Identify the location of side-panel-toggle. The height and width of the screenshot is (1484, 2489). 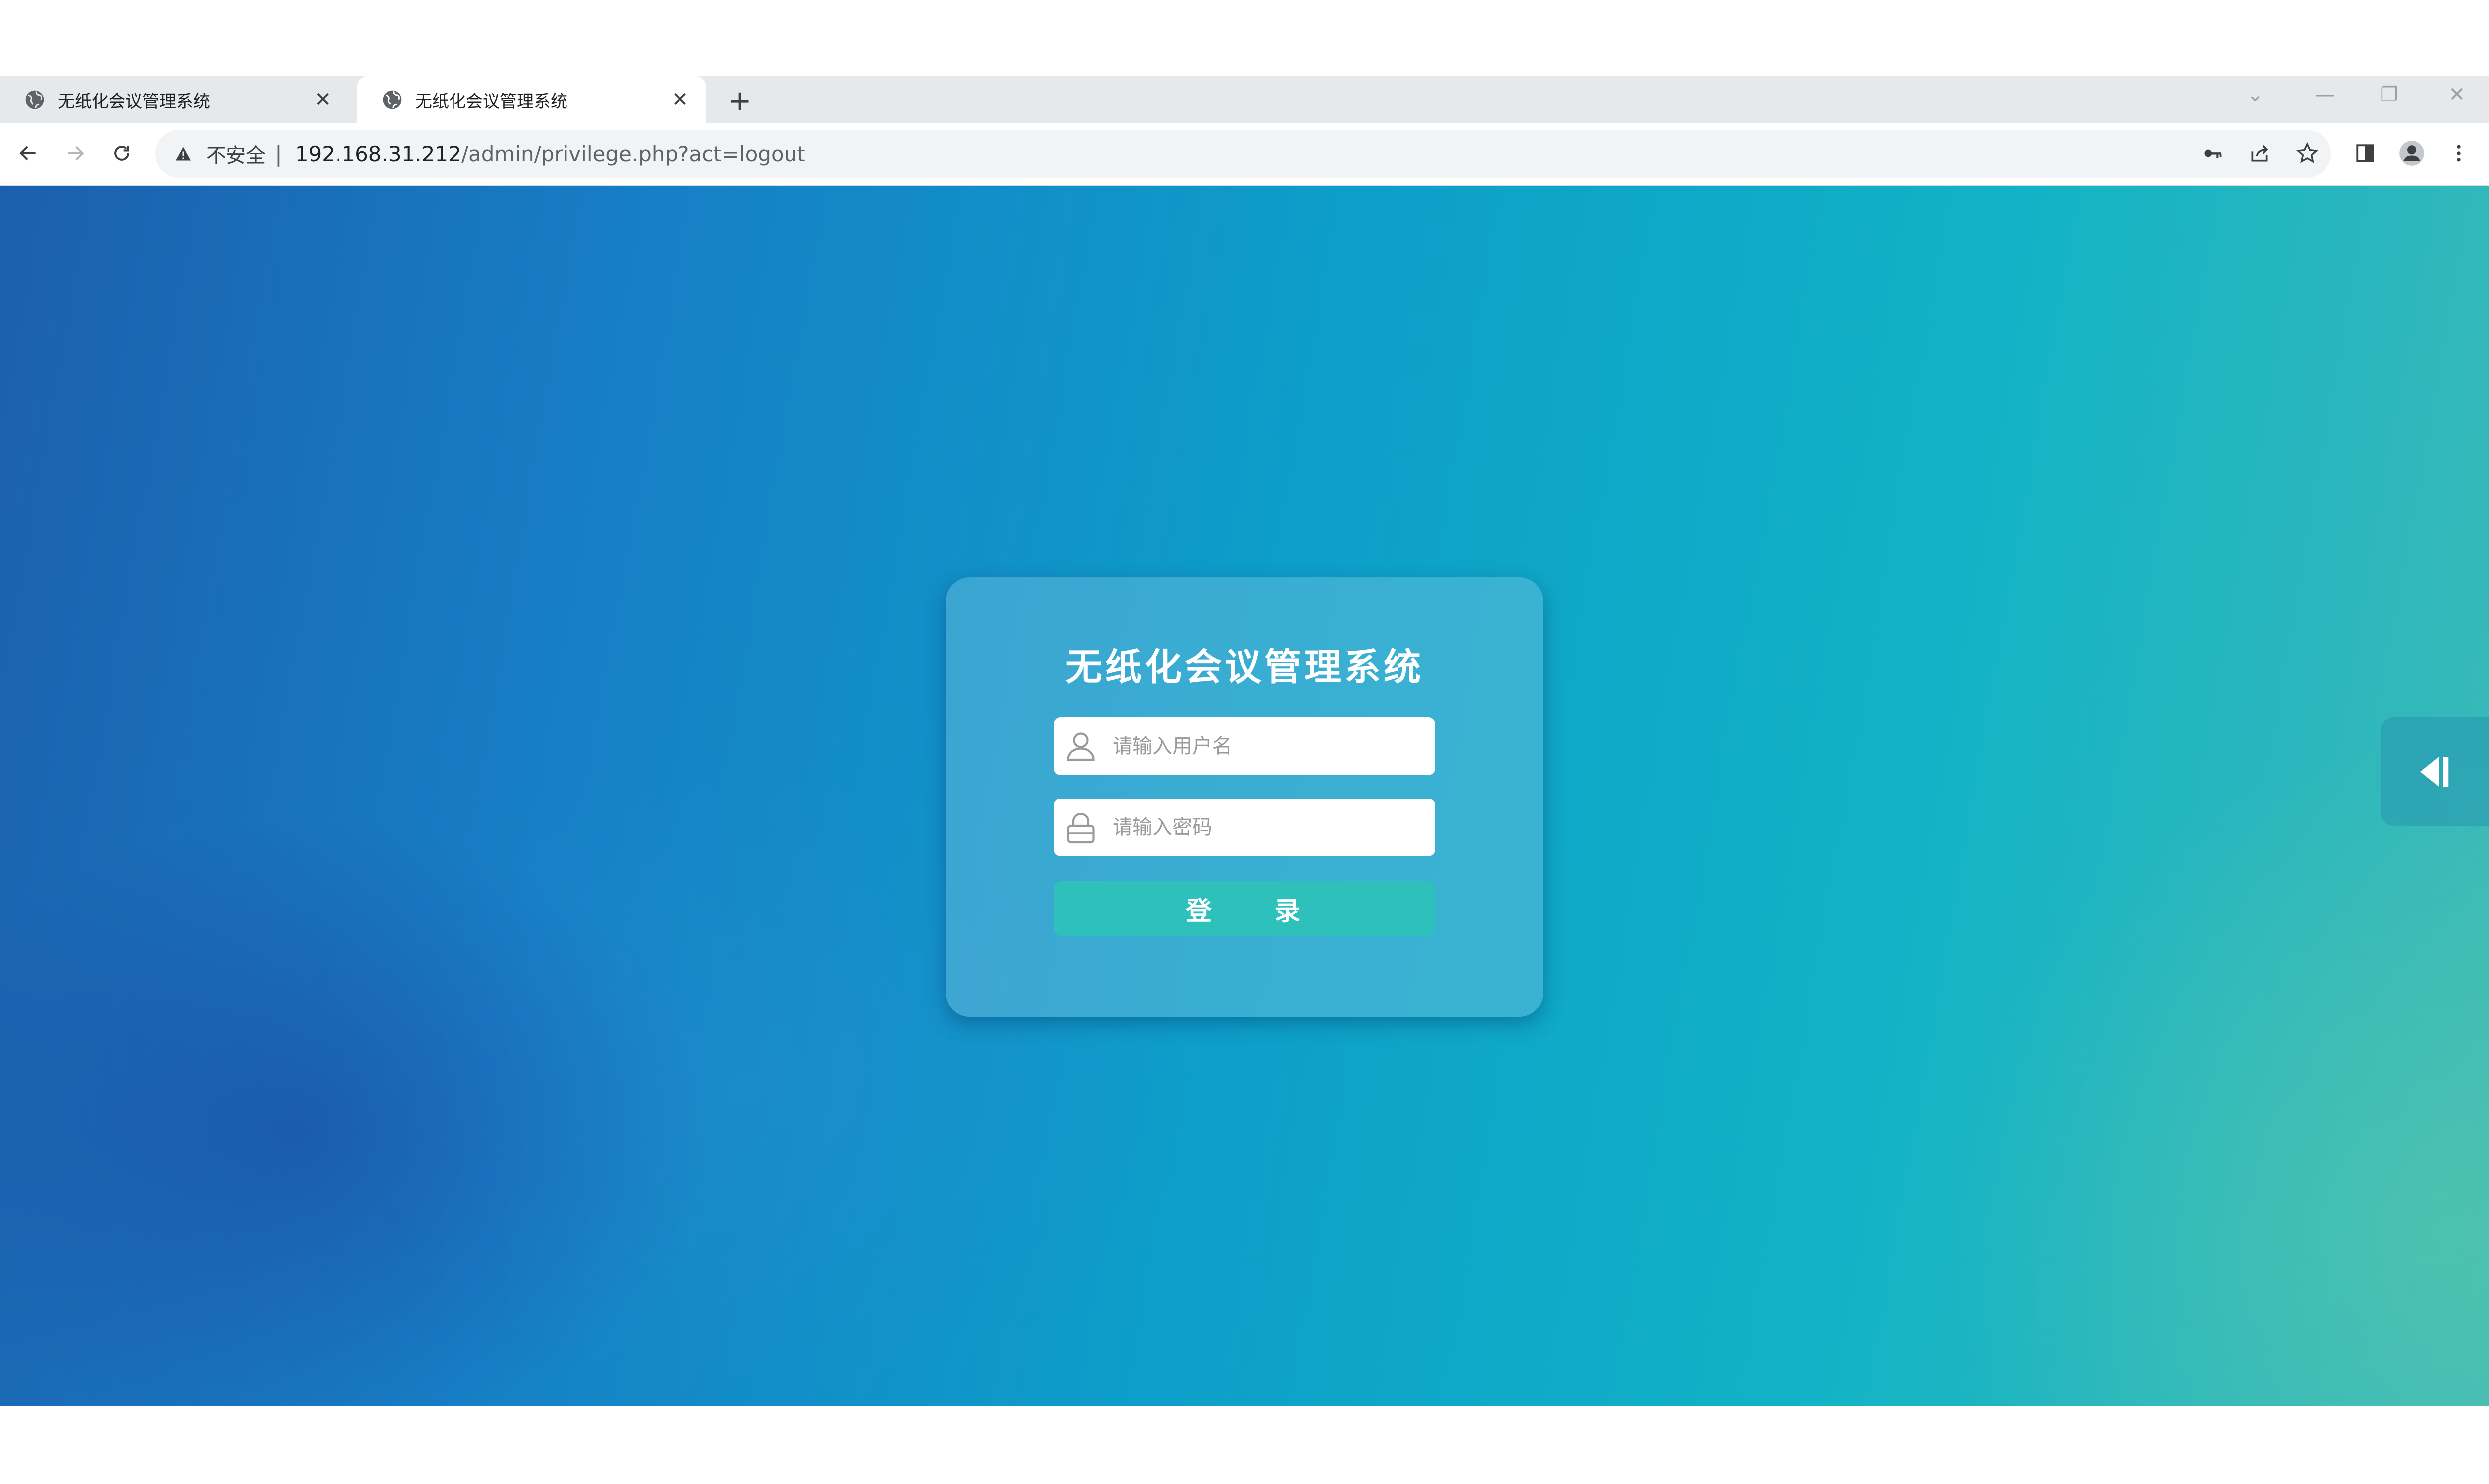
(2435, 771).